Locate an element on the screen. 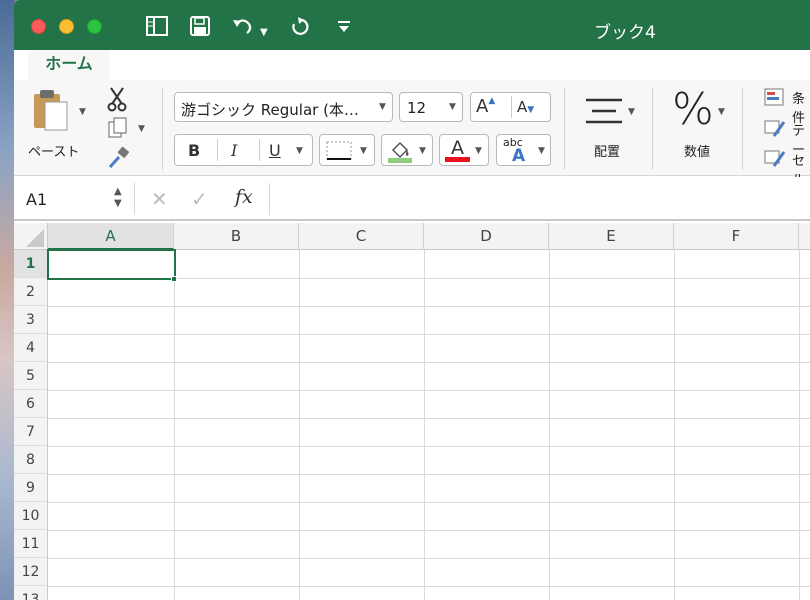  underline-button: U is located at coordinates (275, 150).